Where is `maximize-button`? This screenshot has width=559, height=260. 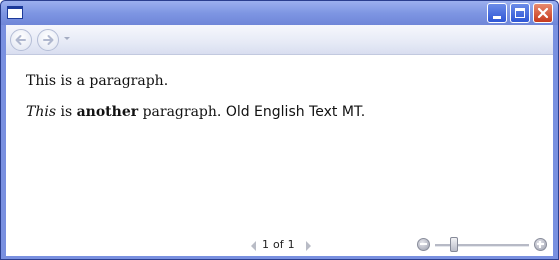 maximize-button is located at coordinates (520, 13).